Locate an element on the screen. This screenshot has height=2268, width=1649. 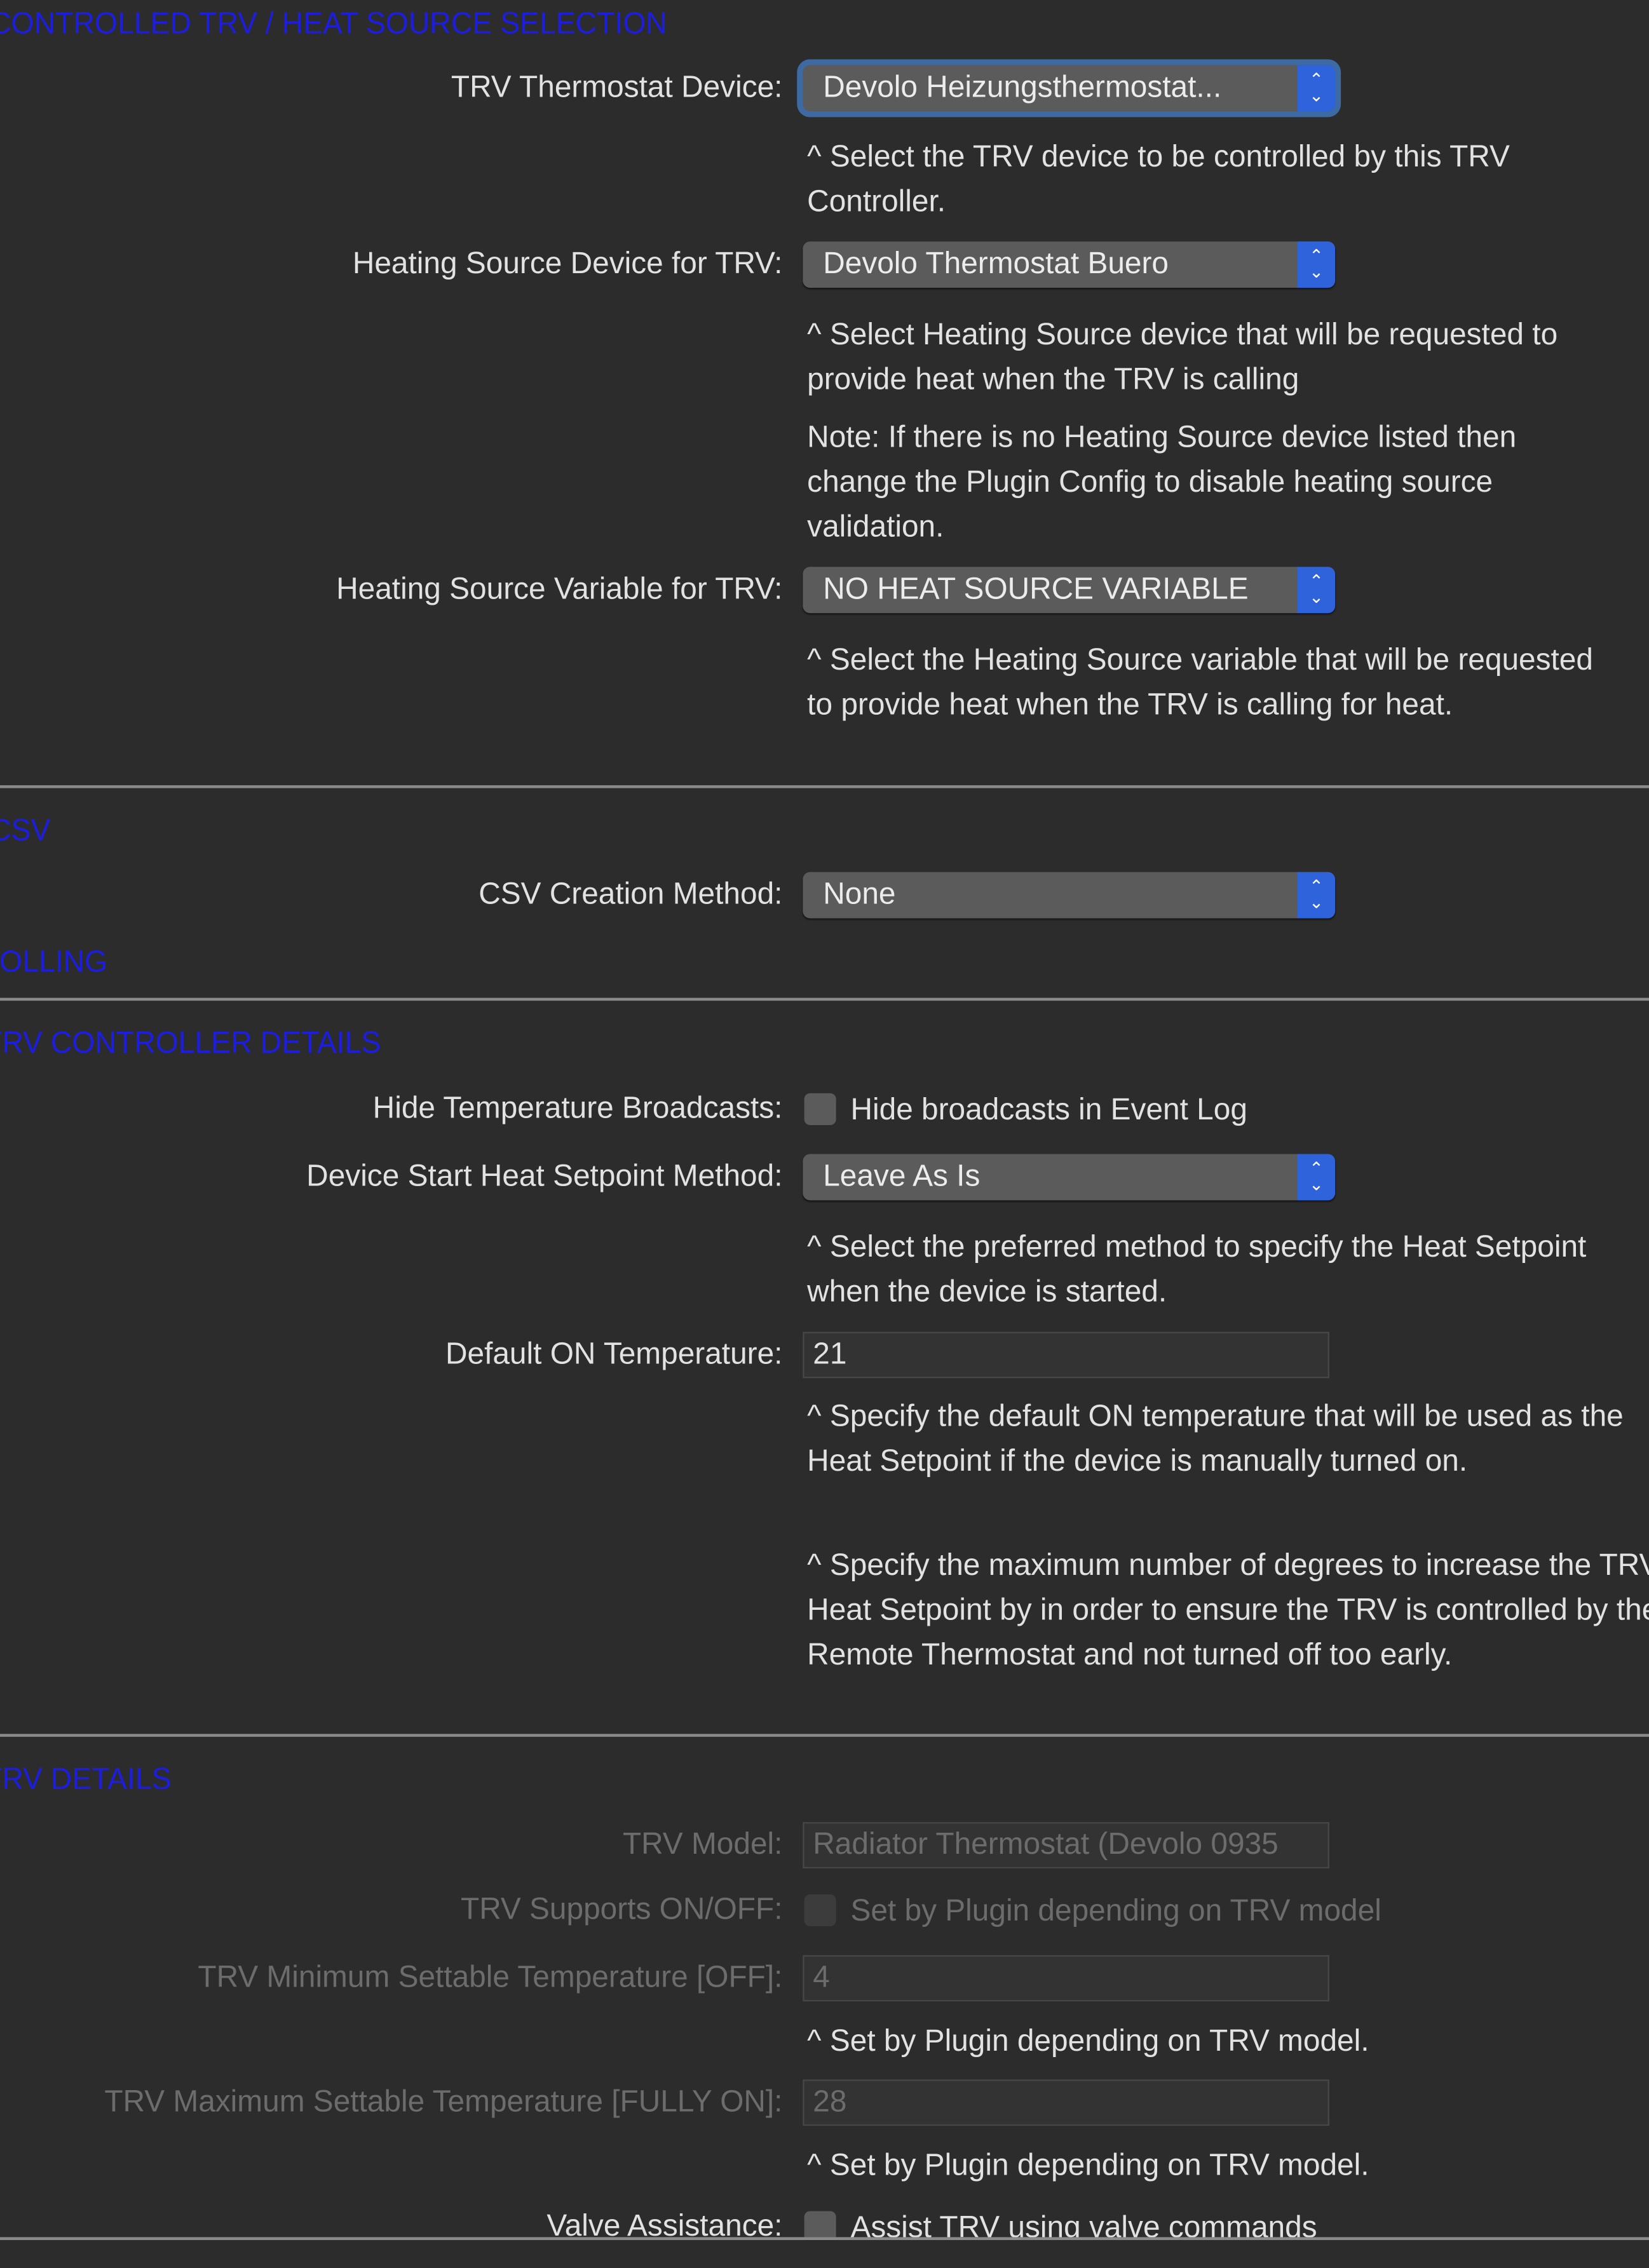
section-heading-polling: POLLING is located at coordinates (54, 962).